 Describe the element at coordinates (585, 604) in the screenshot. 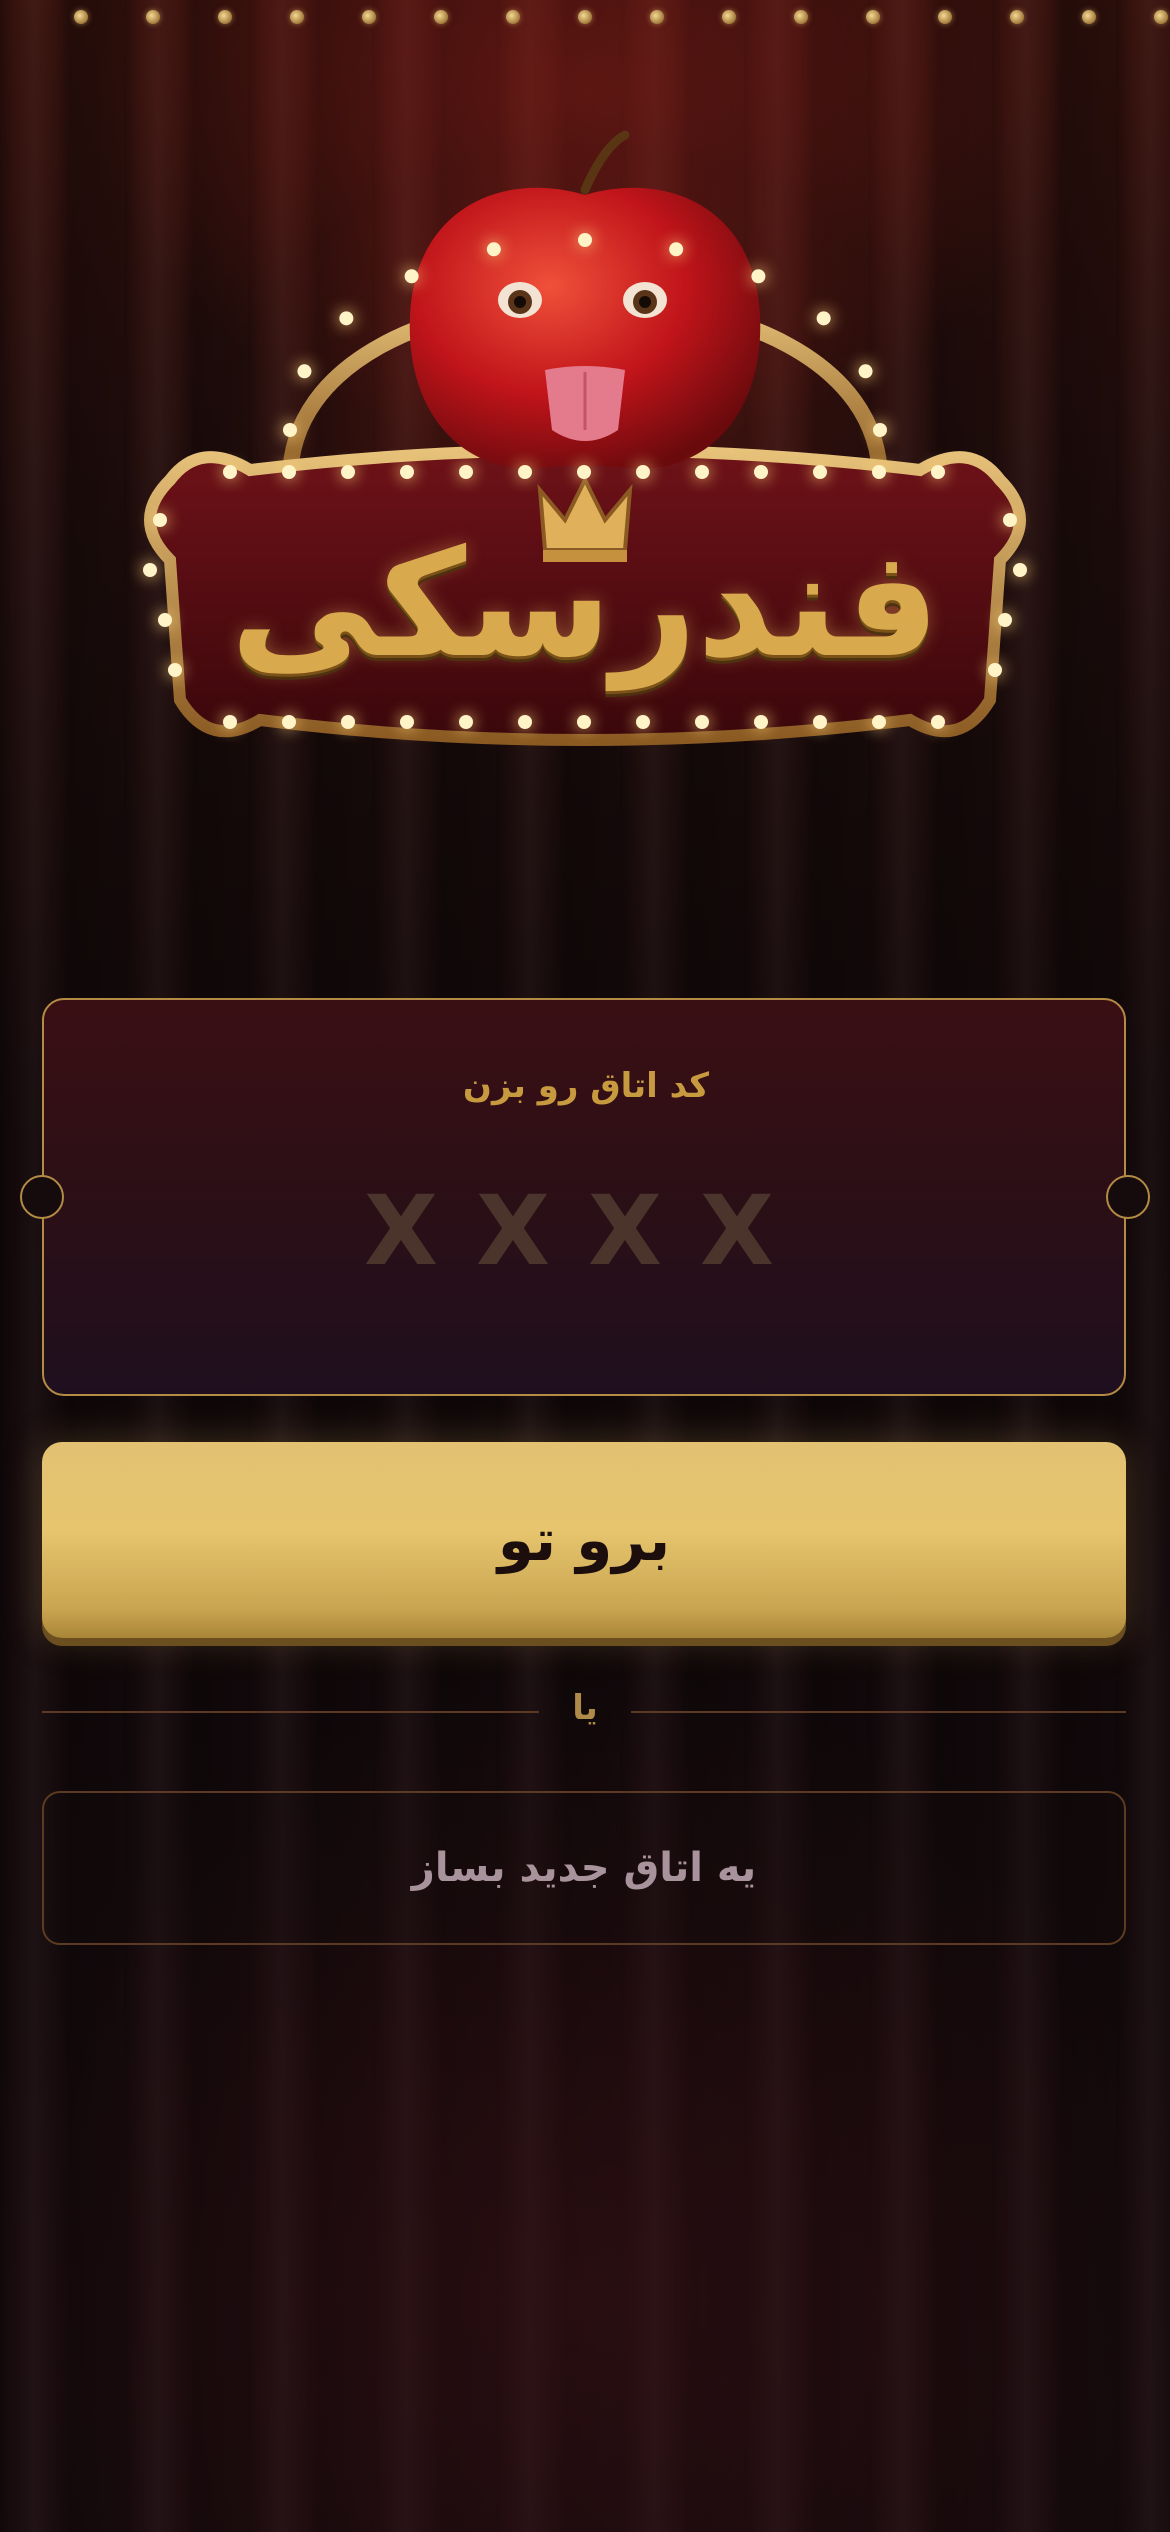

I see `app-title: فندرسکی` at that location.